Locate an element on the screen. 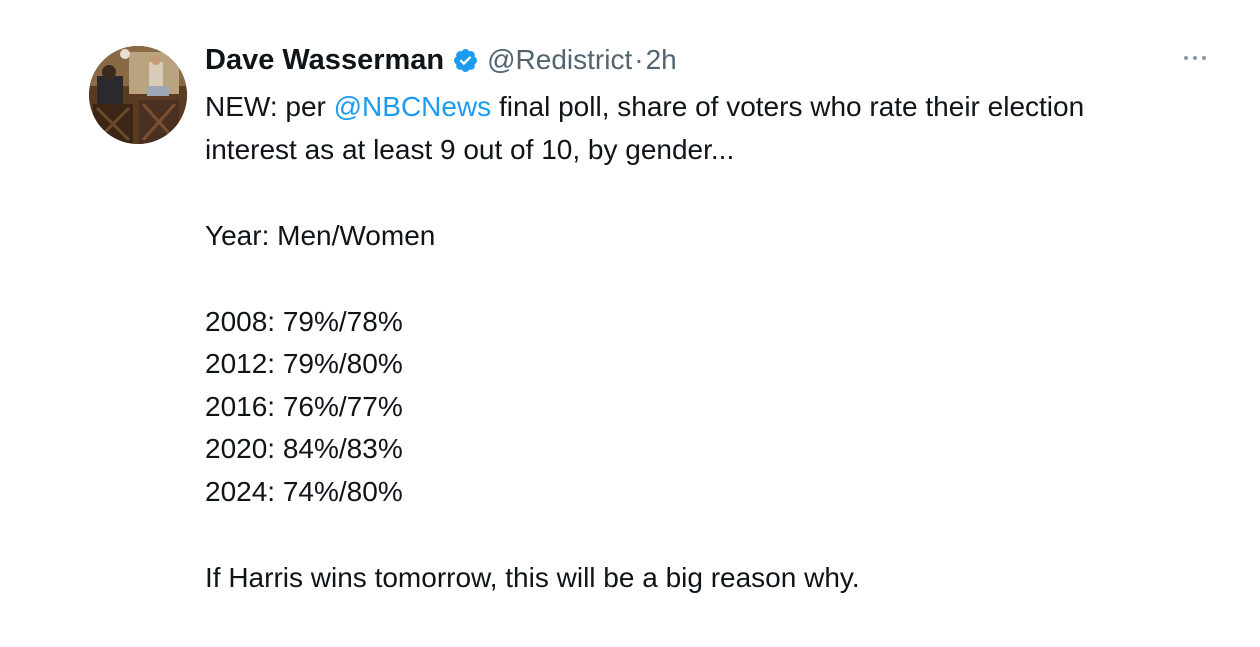 The height and width of the screenshot is (647, 1260). data-row: 2008: 79%/78% is located at coordinates (304, 321).